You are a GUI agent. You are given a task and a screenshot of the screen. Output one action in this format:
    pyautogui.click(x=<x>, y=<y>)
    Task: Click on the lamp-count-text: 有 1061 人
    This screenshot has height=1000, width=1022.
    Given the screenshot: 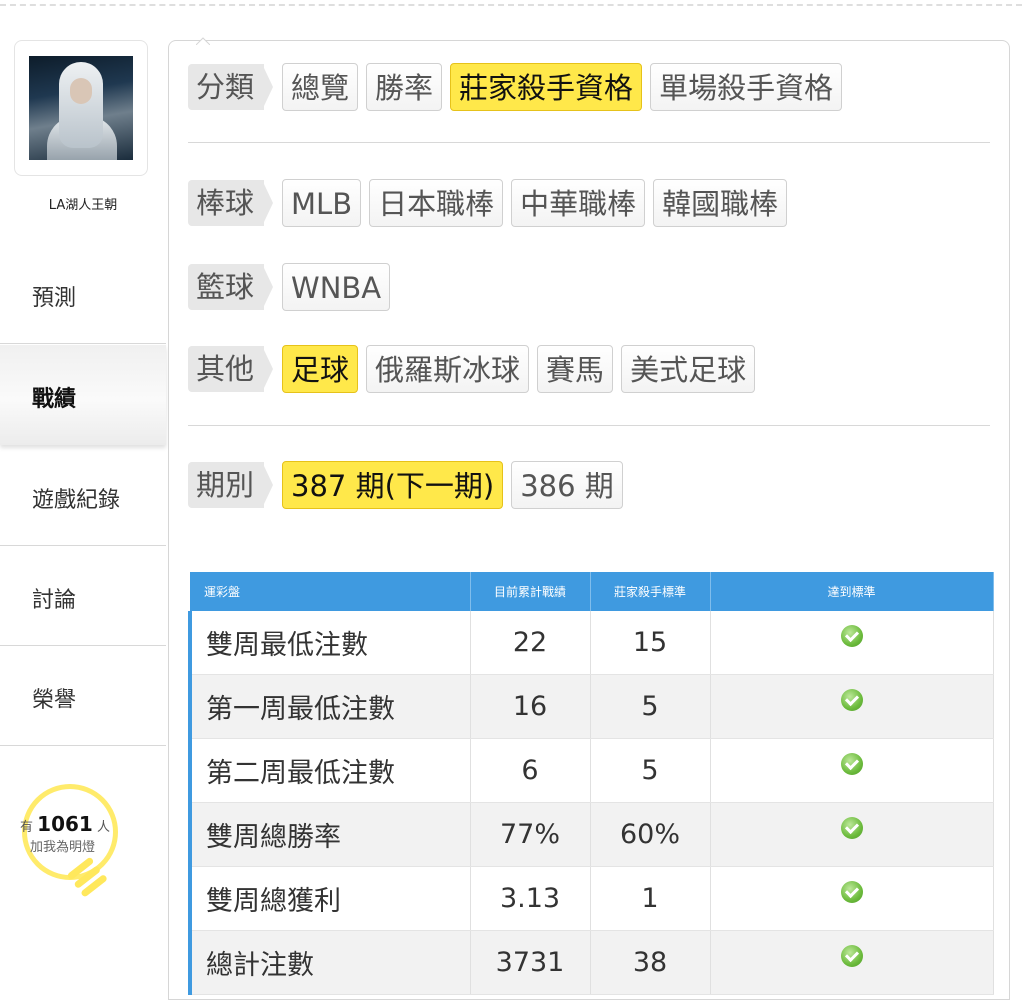 What is the action you would take?
    pyautogui.click(x=65, y=824)
    